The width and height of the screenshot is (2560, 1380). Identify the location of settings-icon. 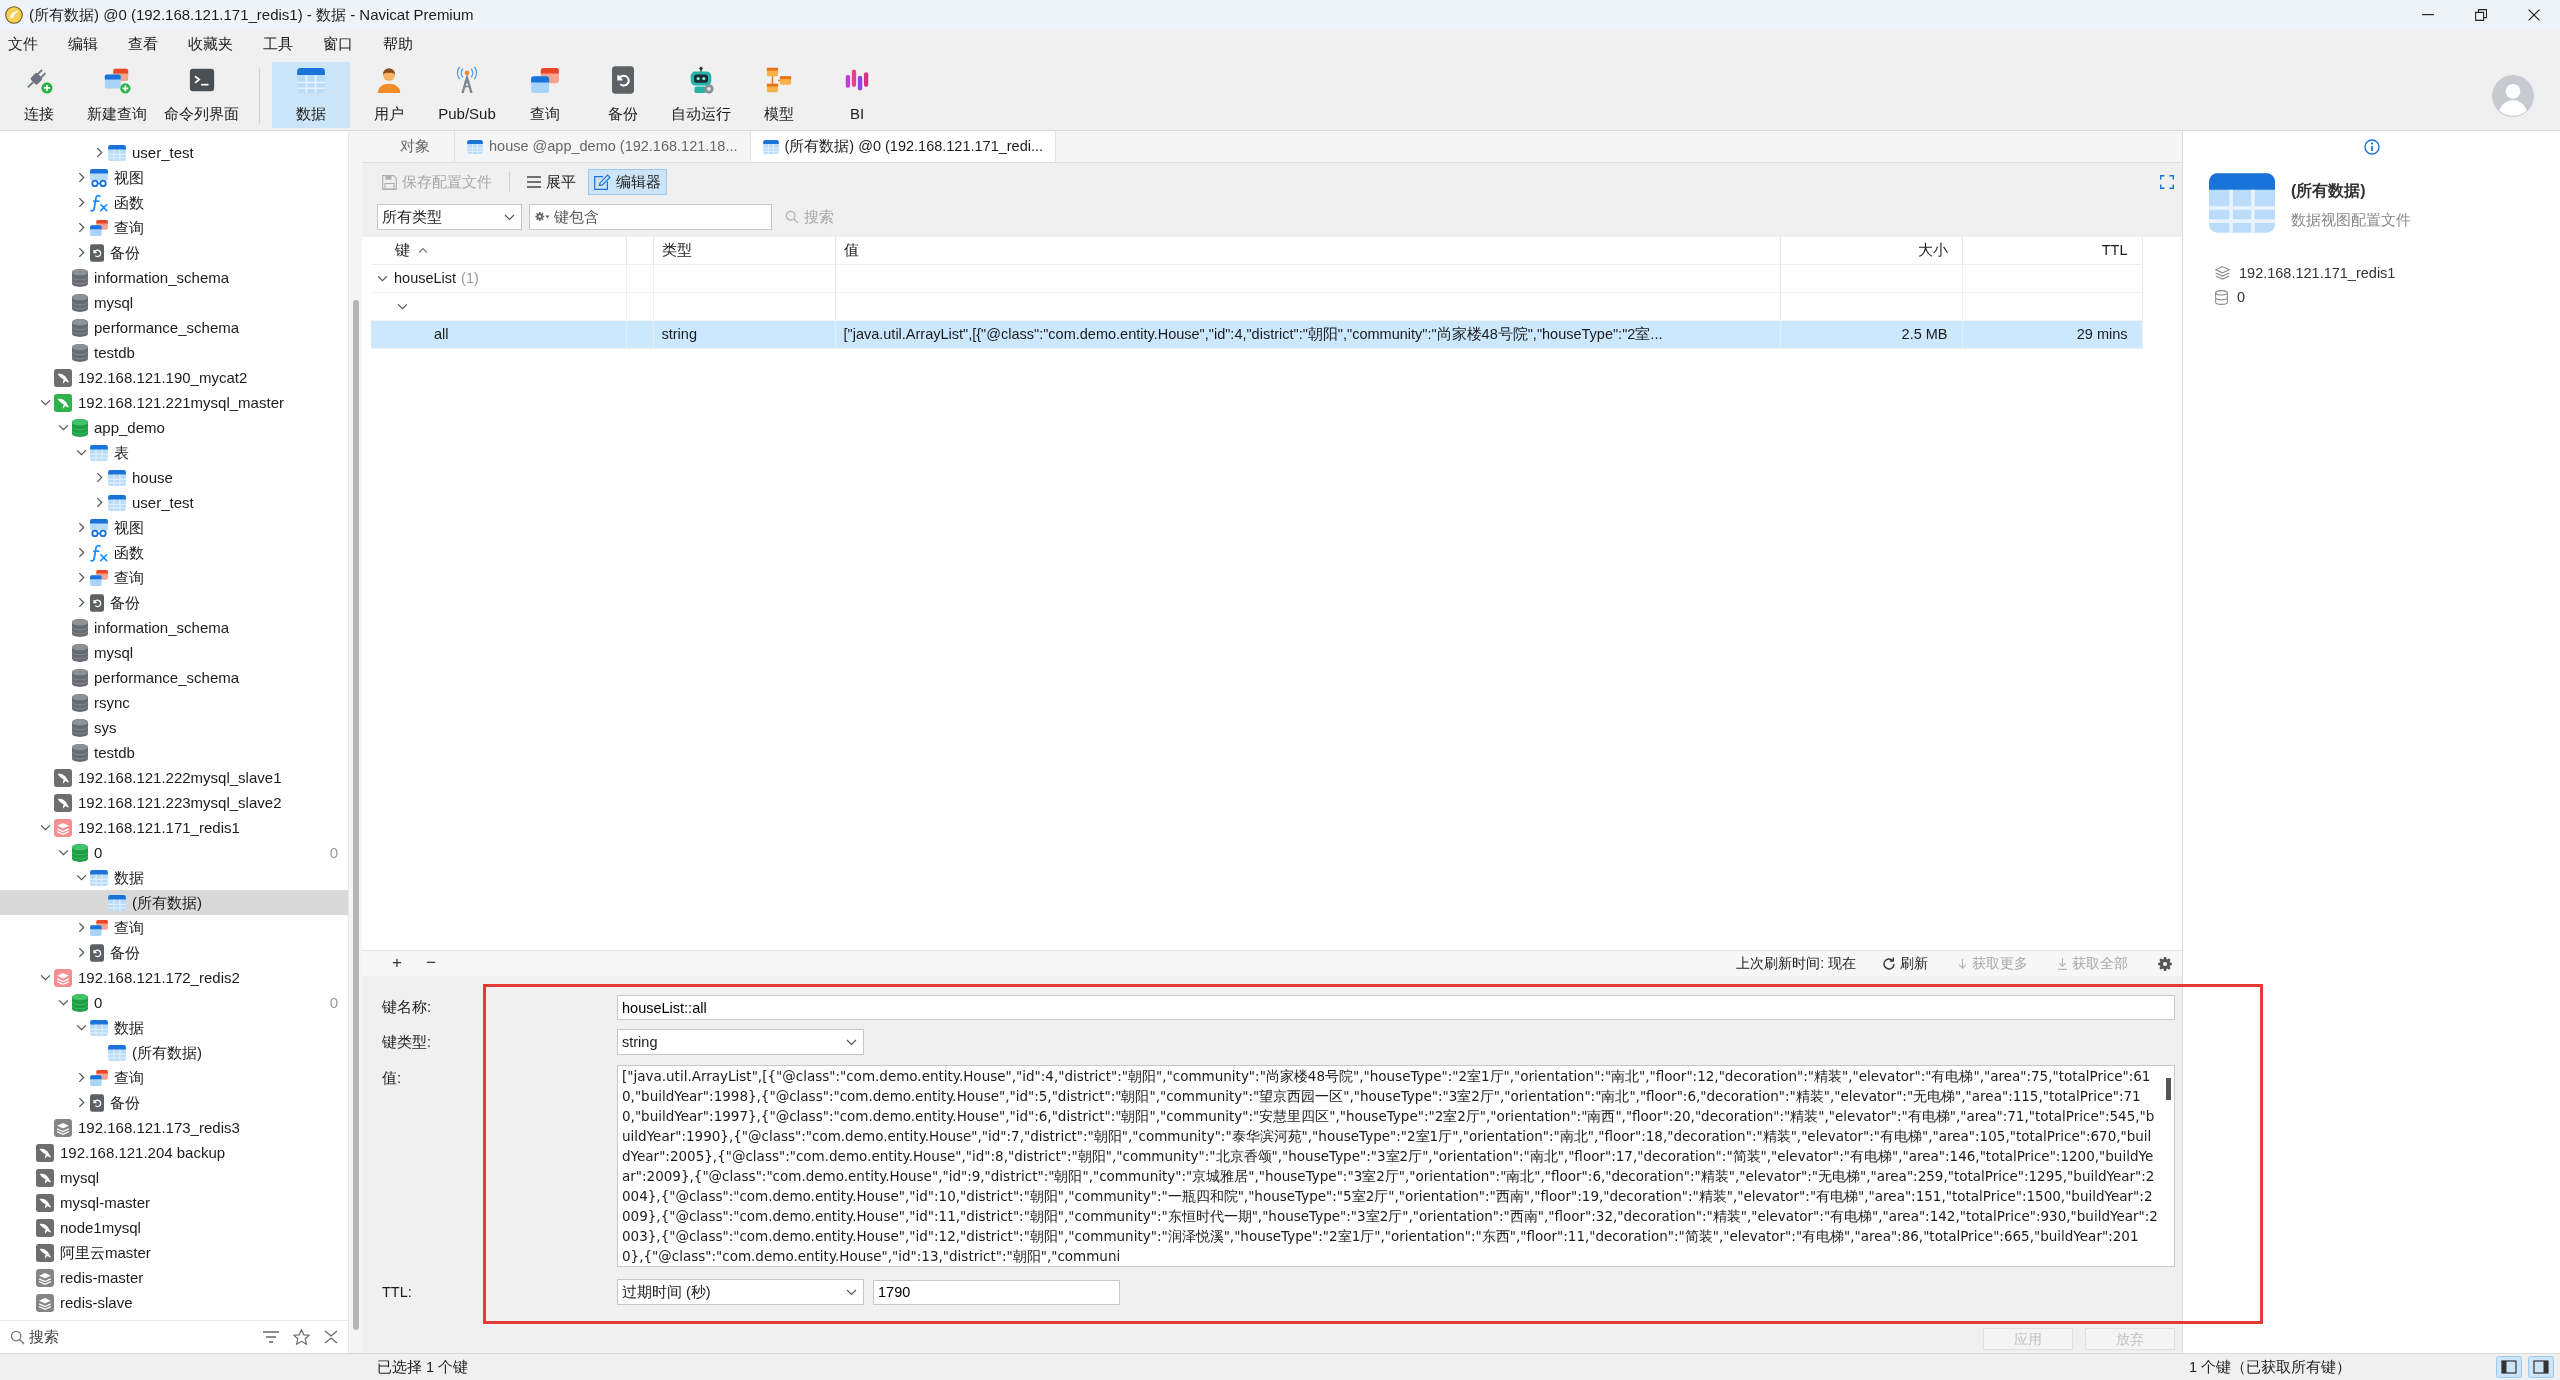
(2165, 963).